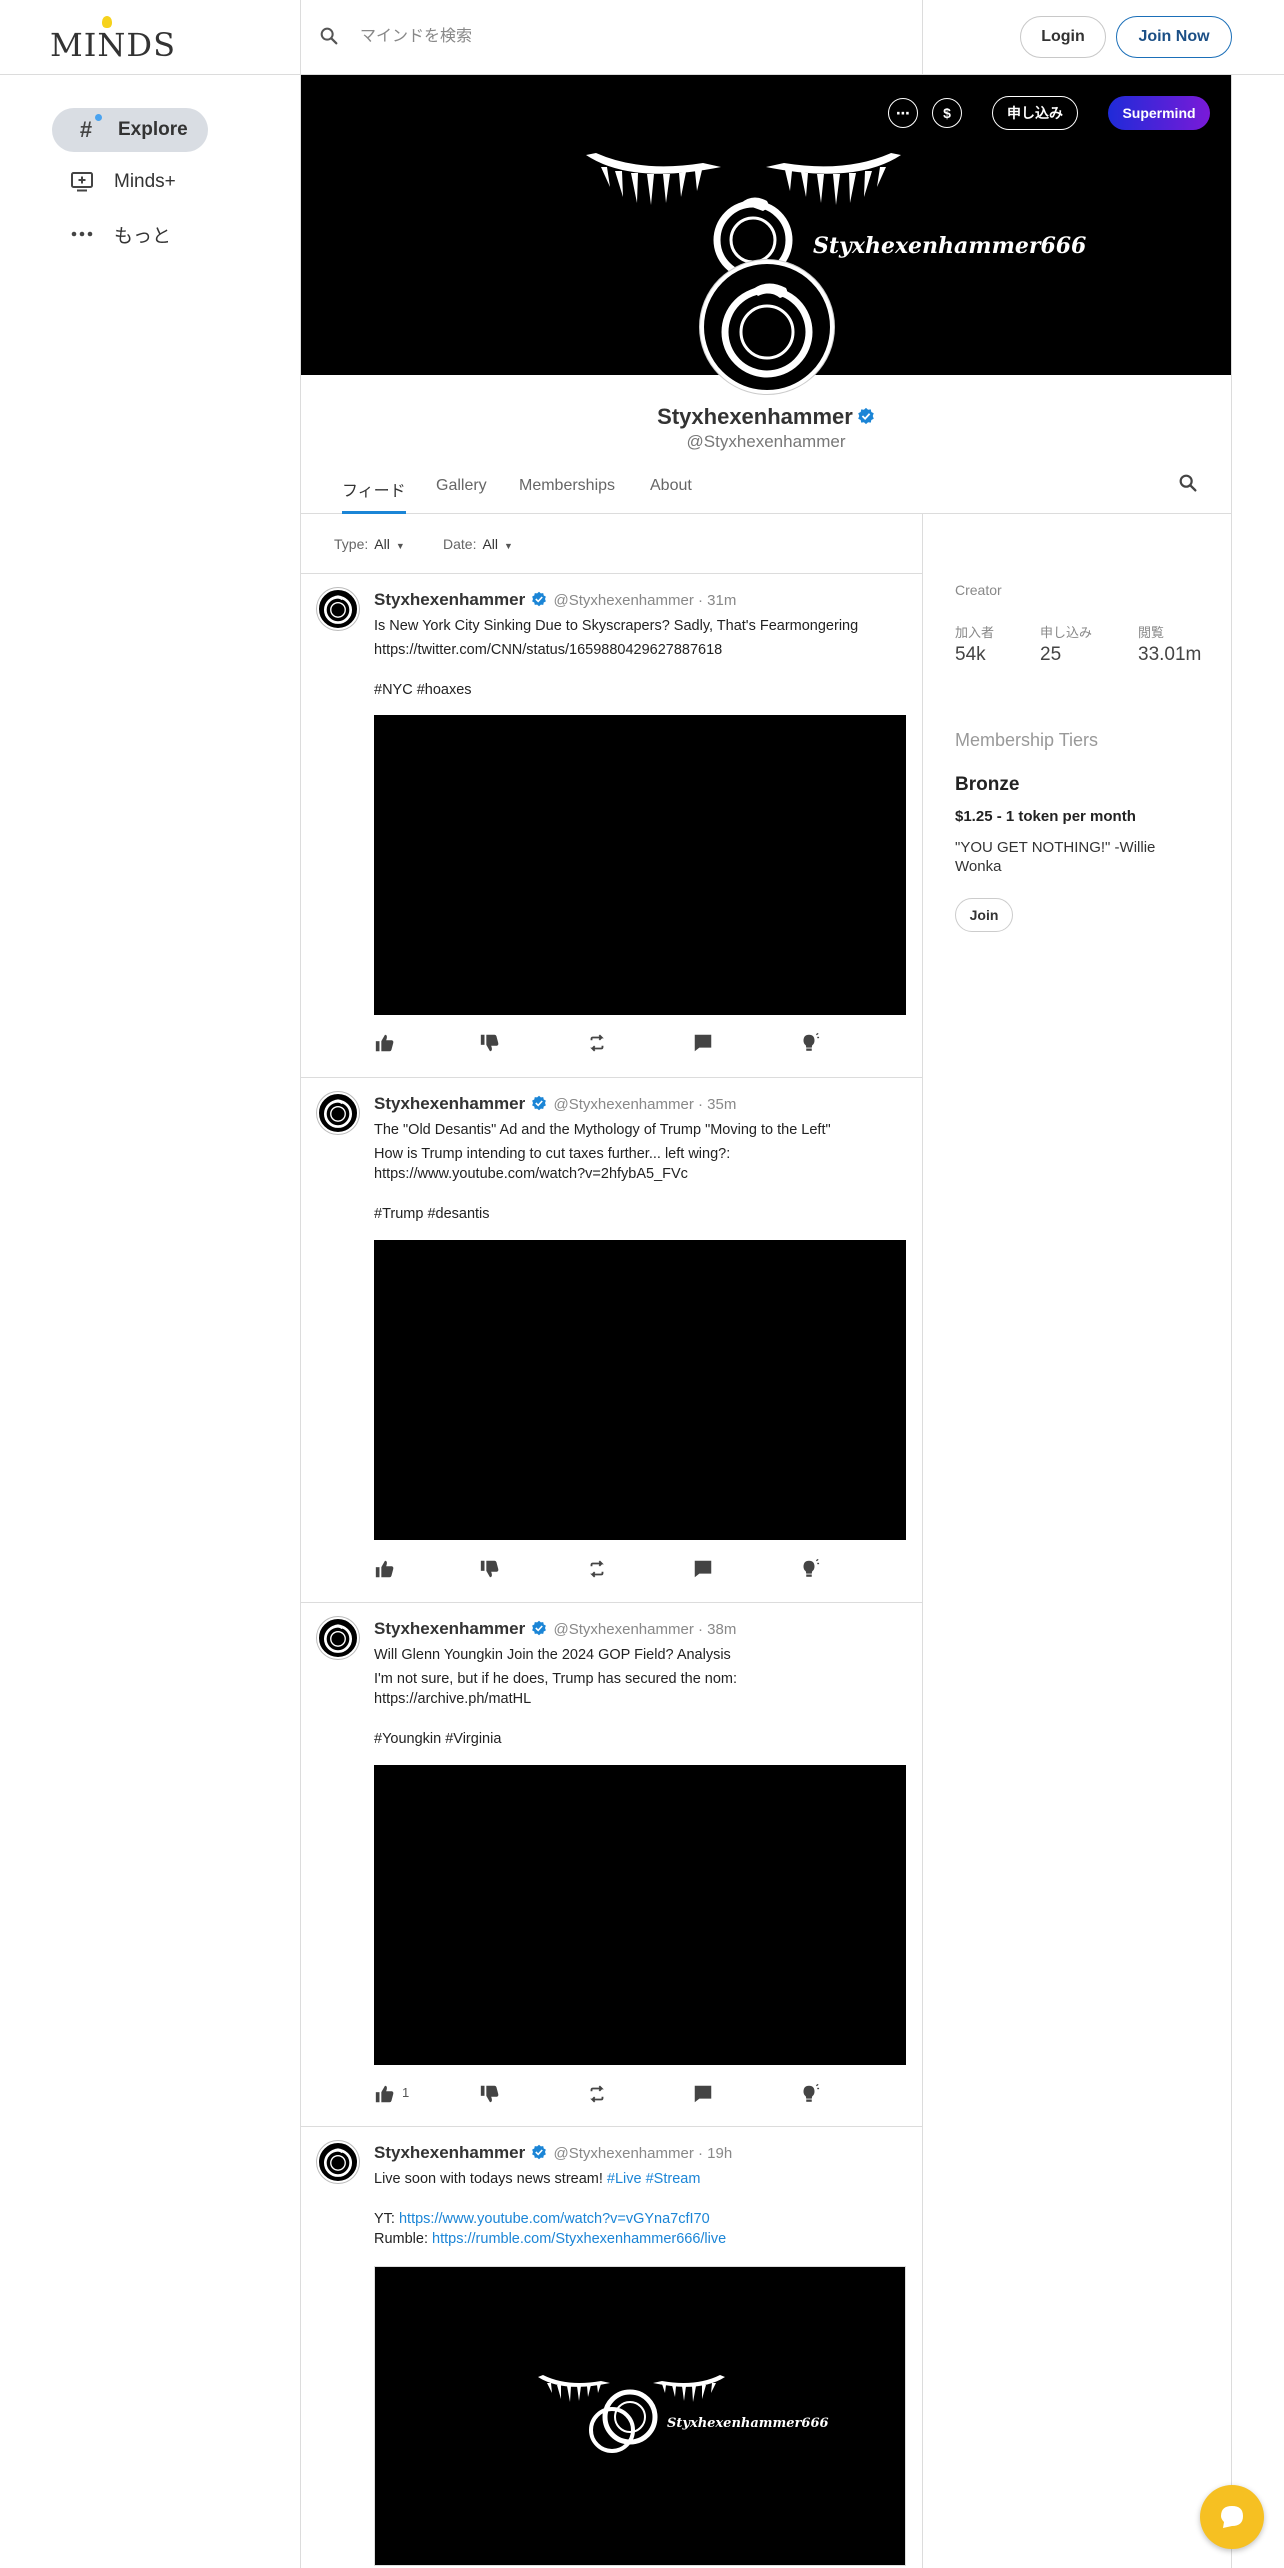 This screenshot has height=2568, width=1284. I want to click on post-header: Styxhexenhammer @Styxhexenhammer · 35m, so click(555, 1104).